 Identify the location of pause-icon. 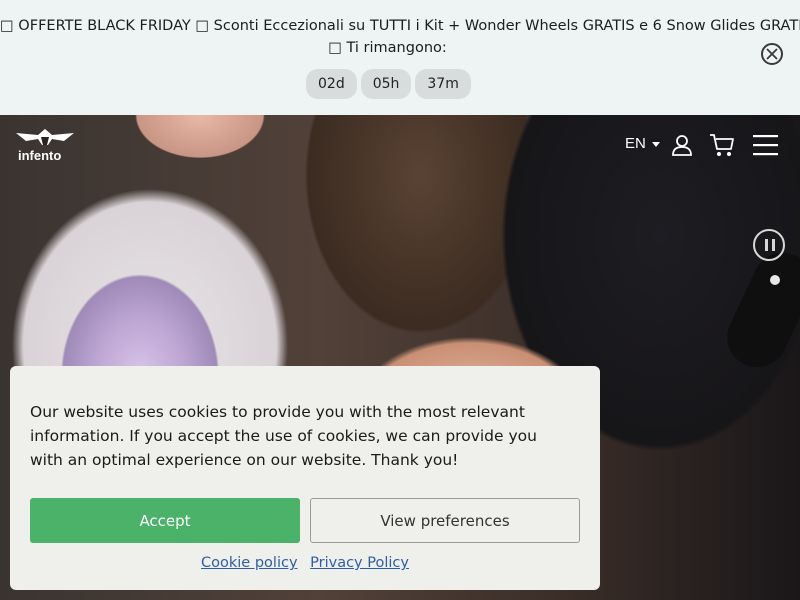
(769, 245).